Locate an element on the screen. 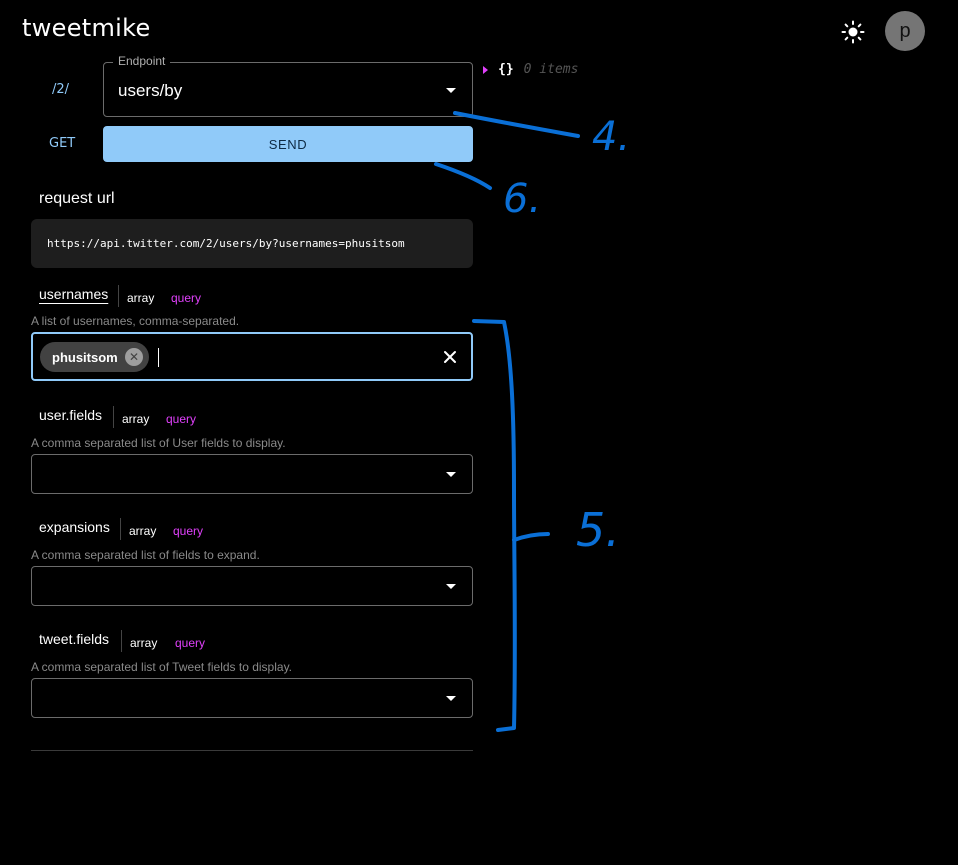 The image size is (958, 865). expansions-select is located at coordinates (252, 586).